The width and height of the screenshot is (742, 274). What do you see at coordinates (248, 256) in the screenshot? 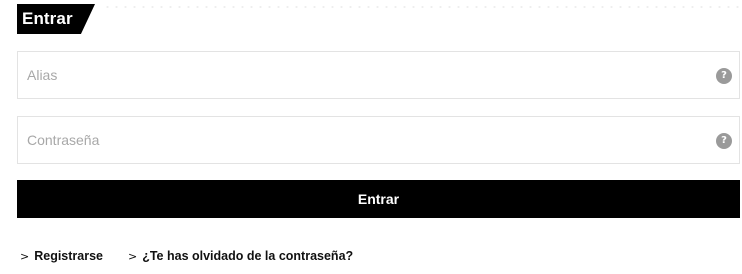
I see `forgot-password-label: ¿Te has olvidado de la contraseña?` at bounding box center [248, 256].